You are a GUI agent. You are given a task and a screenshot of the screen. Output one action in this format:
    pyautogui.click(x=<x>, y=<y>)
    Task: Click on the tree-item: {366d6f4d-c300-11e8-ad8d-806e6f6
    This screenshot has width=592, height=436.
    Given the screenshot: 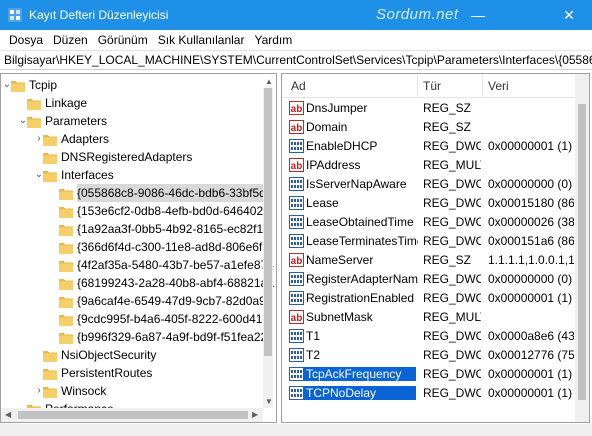 What is the action you would take?
    pyautogui.click(x=137, y=247)
    